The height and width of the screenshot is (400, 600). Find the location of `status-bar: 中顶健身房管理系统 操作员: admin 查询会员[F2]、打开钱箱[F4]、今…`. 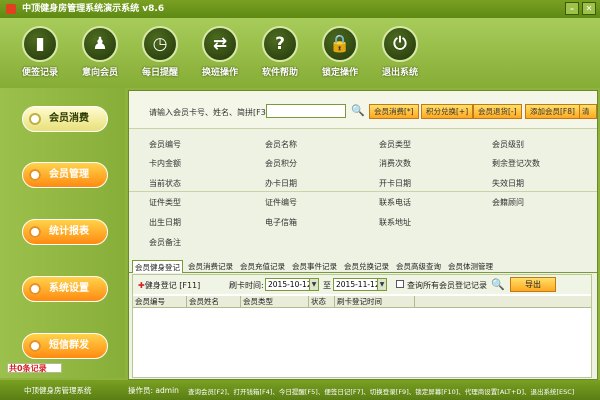

status-bar: 中顶健身房管理系统 操作员: admin 查询会员[F2]、打开钱箱[F4]、今… is located at coordinates (300, 390).